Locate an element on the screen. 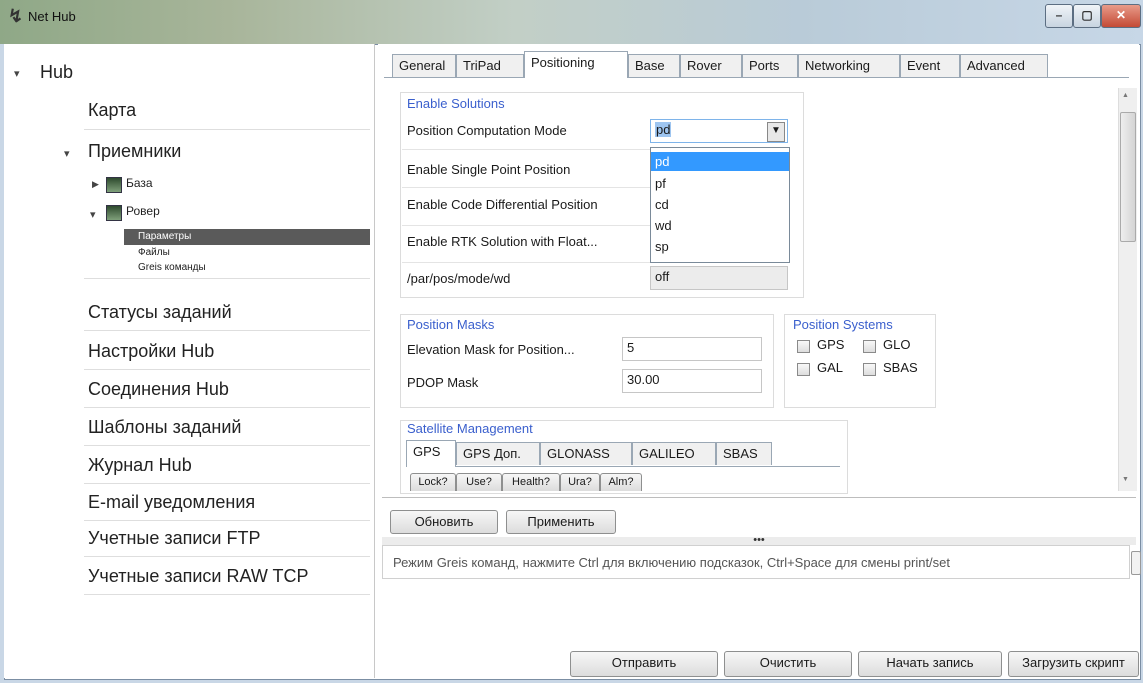 The height and width of the screenshot is (683, 1143). tree-item-shablony: Шаблоны заданий is located at coordinates (164, 427).